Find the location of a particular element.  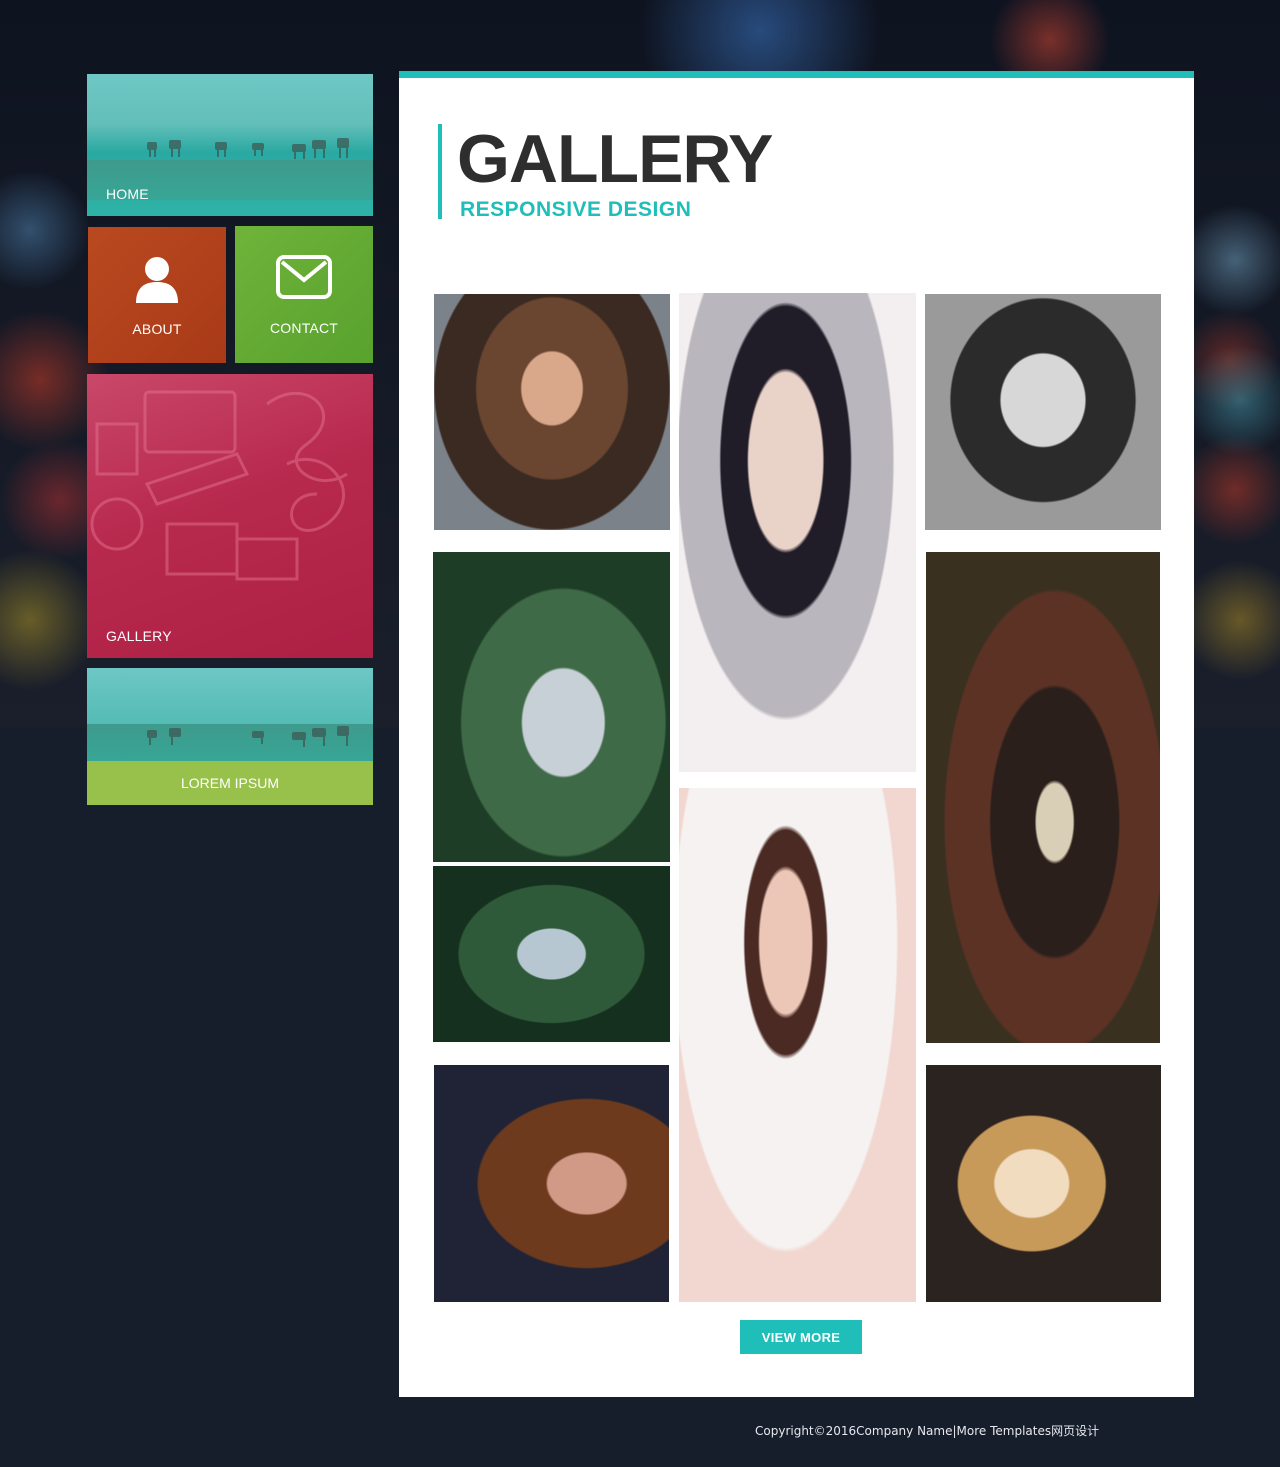

nav-label-gallery: GALLERY is located at coordinates (139, 636).